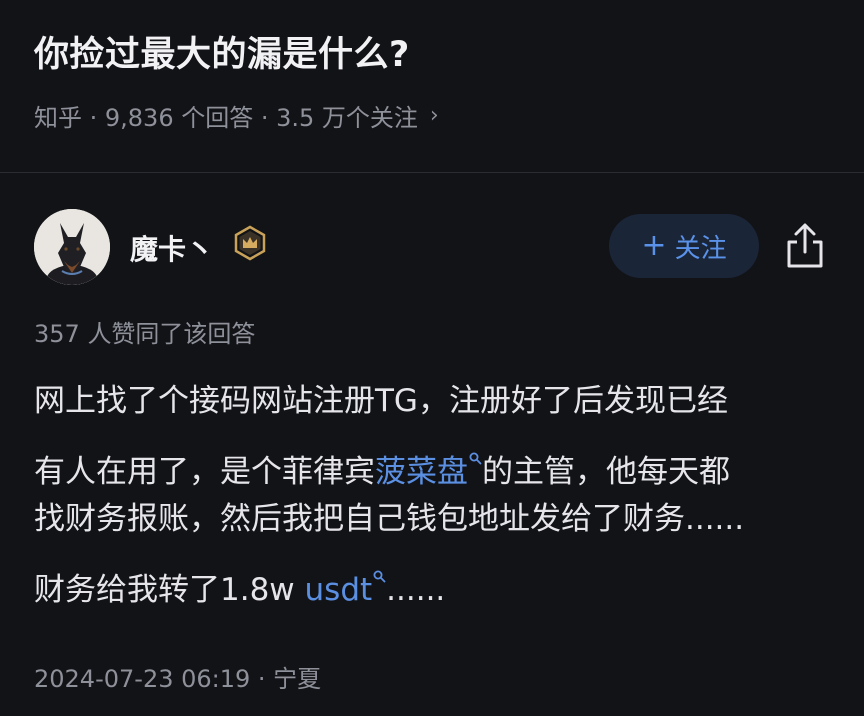 Image resolution: width=864 pixels, height=716 pixels. What do you see at coordinates (700, 248) in the screenshot?
I see `follow-button-label: 关注` at bounding box center [700, 248].